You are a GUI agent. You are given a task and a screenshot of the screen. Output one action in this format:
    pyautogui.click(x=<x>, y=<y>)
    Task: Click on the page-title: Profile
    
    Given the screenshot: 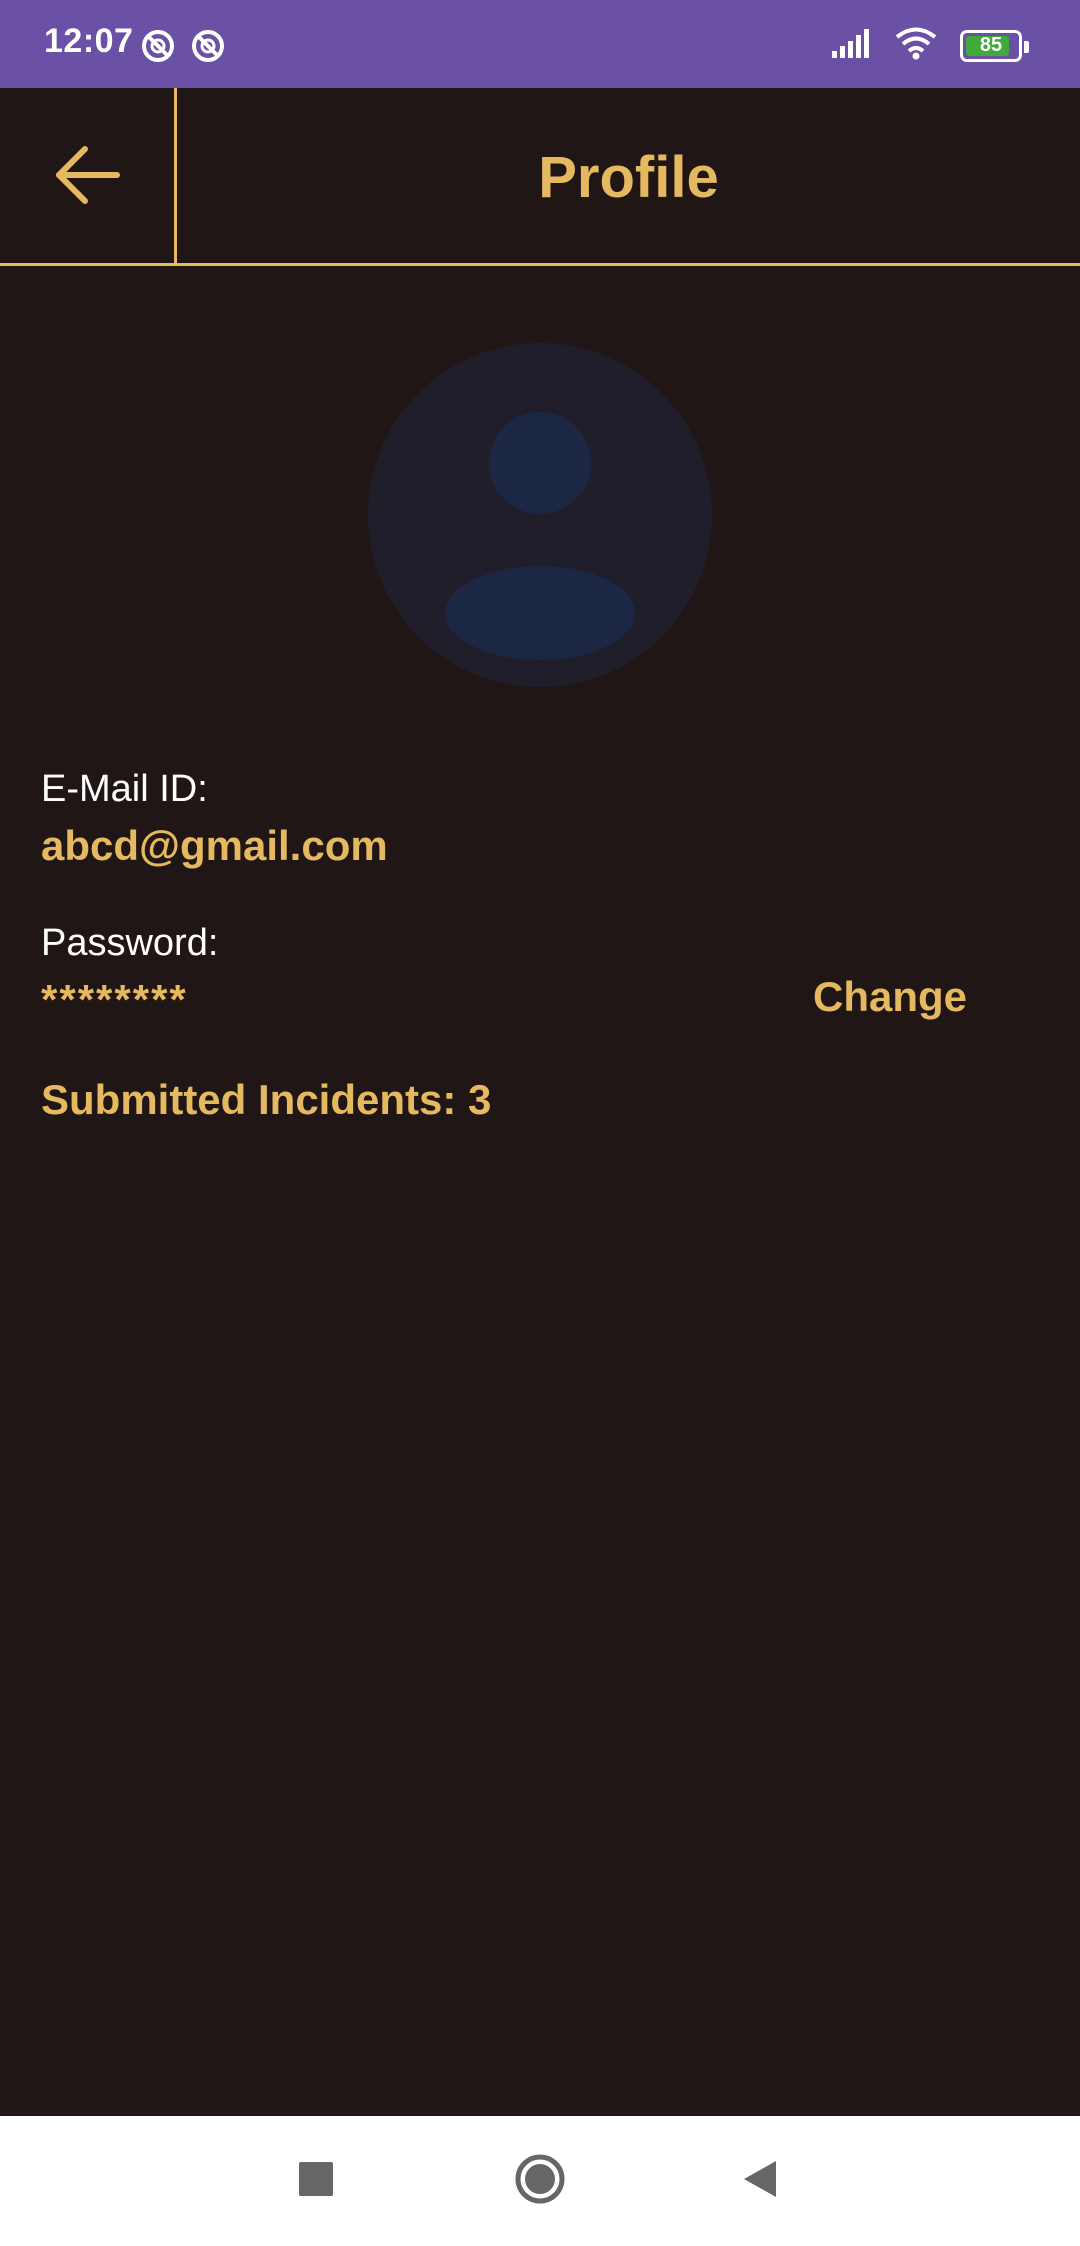 What is the action you would take?
    pyautogui.click(x=628, y=177)
    